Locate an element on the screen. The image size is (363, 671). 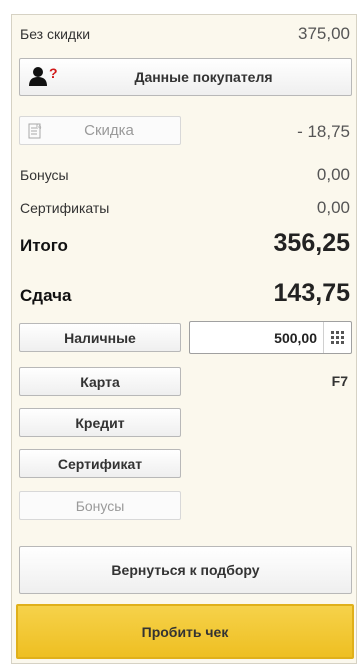
return-to-selection-label: Вернуться к подбору is located at coordinates (185, 570).